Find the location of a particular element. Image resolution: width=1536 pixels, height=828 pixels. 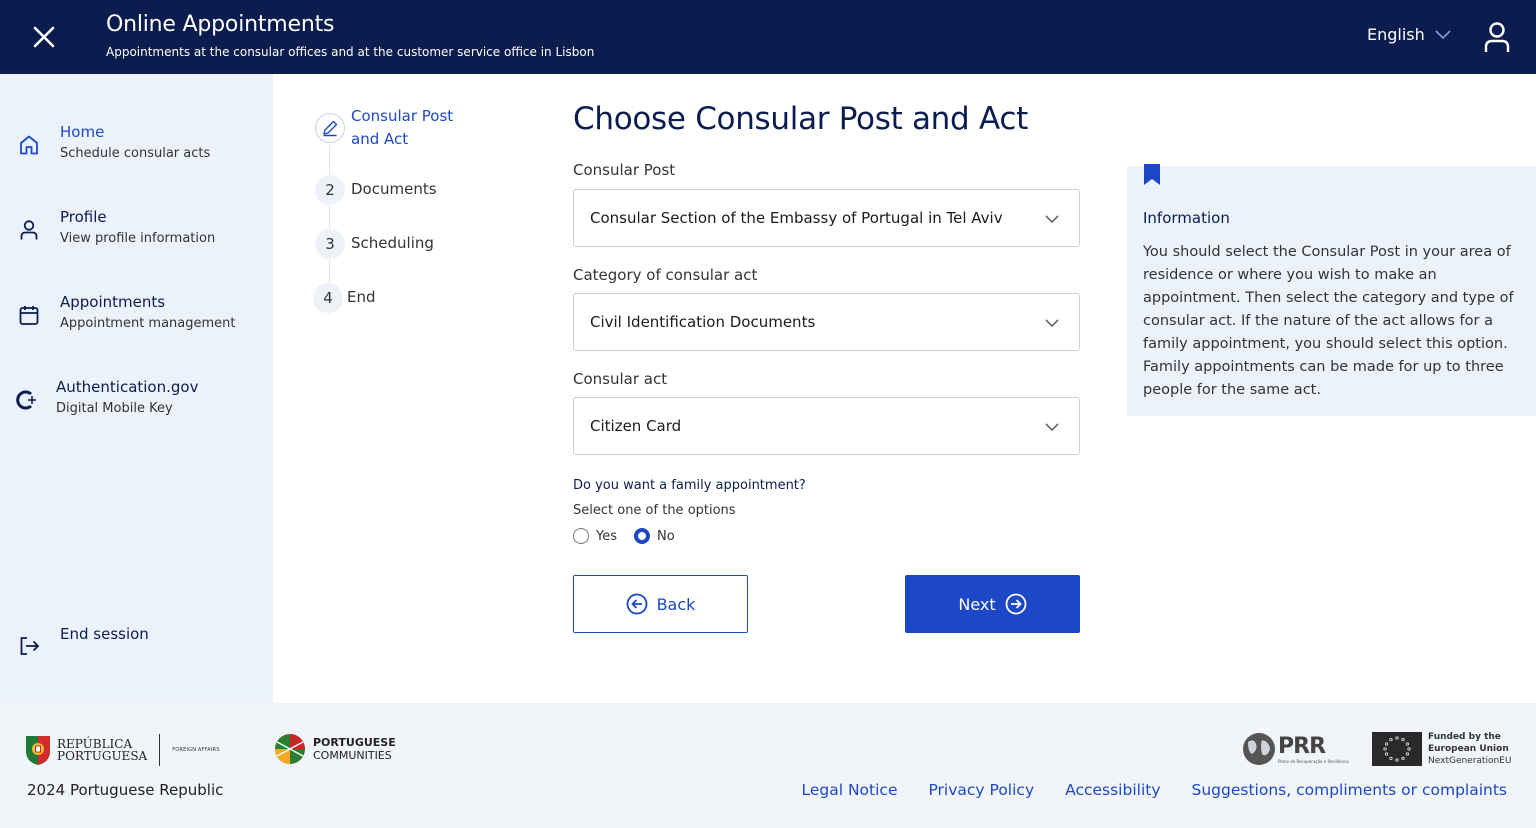

sidebar-item-sublabel: Digital Mobile Key is located at coordinates (114, 408).